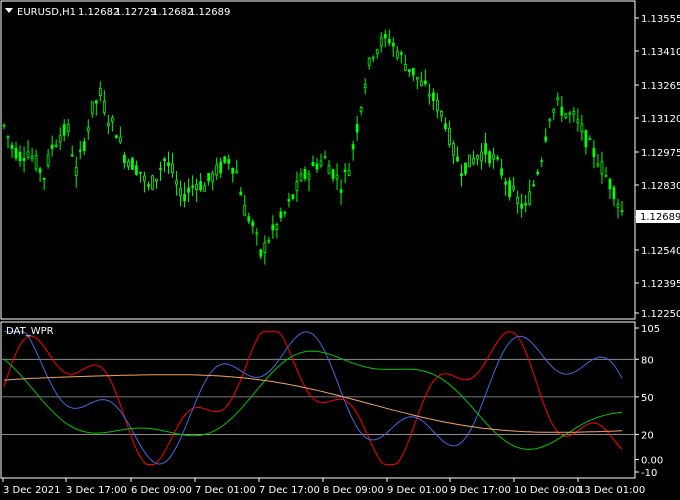 The image size is (680, 500). I want to click on indicator-tick-label: 80, so click(647, 360).